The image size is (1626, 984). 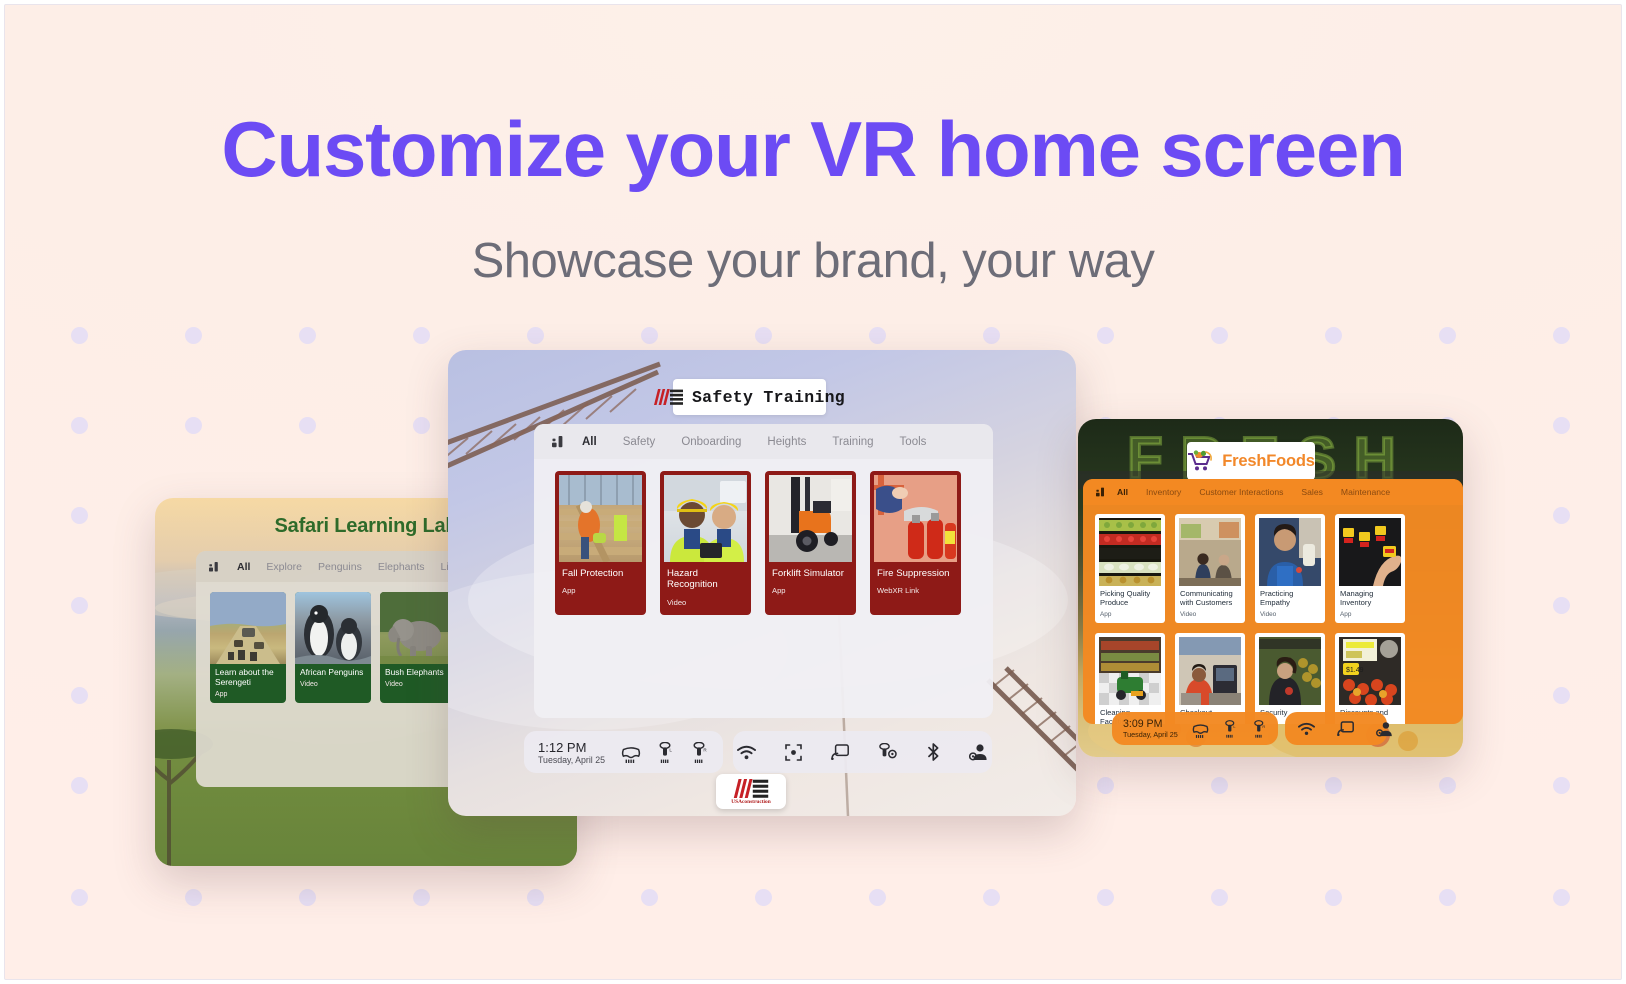 What do you see at coordinates (751, 801) in the screenshot?
I see `safety-logo-caption: USAconstruction` at bounding box center [751, 801].